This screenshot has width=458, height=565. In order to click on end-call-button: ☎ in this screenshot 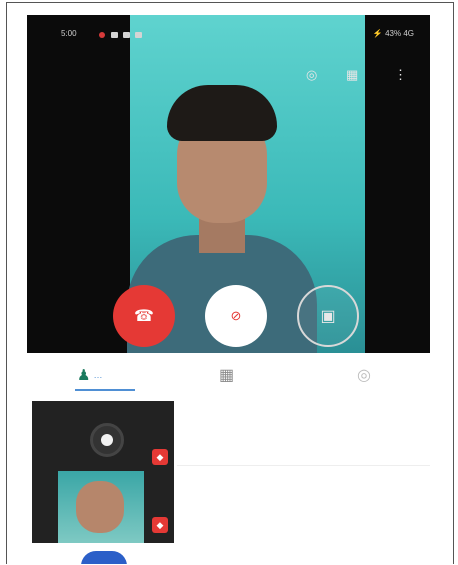, I will do `click(144, 316)`.